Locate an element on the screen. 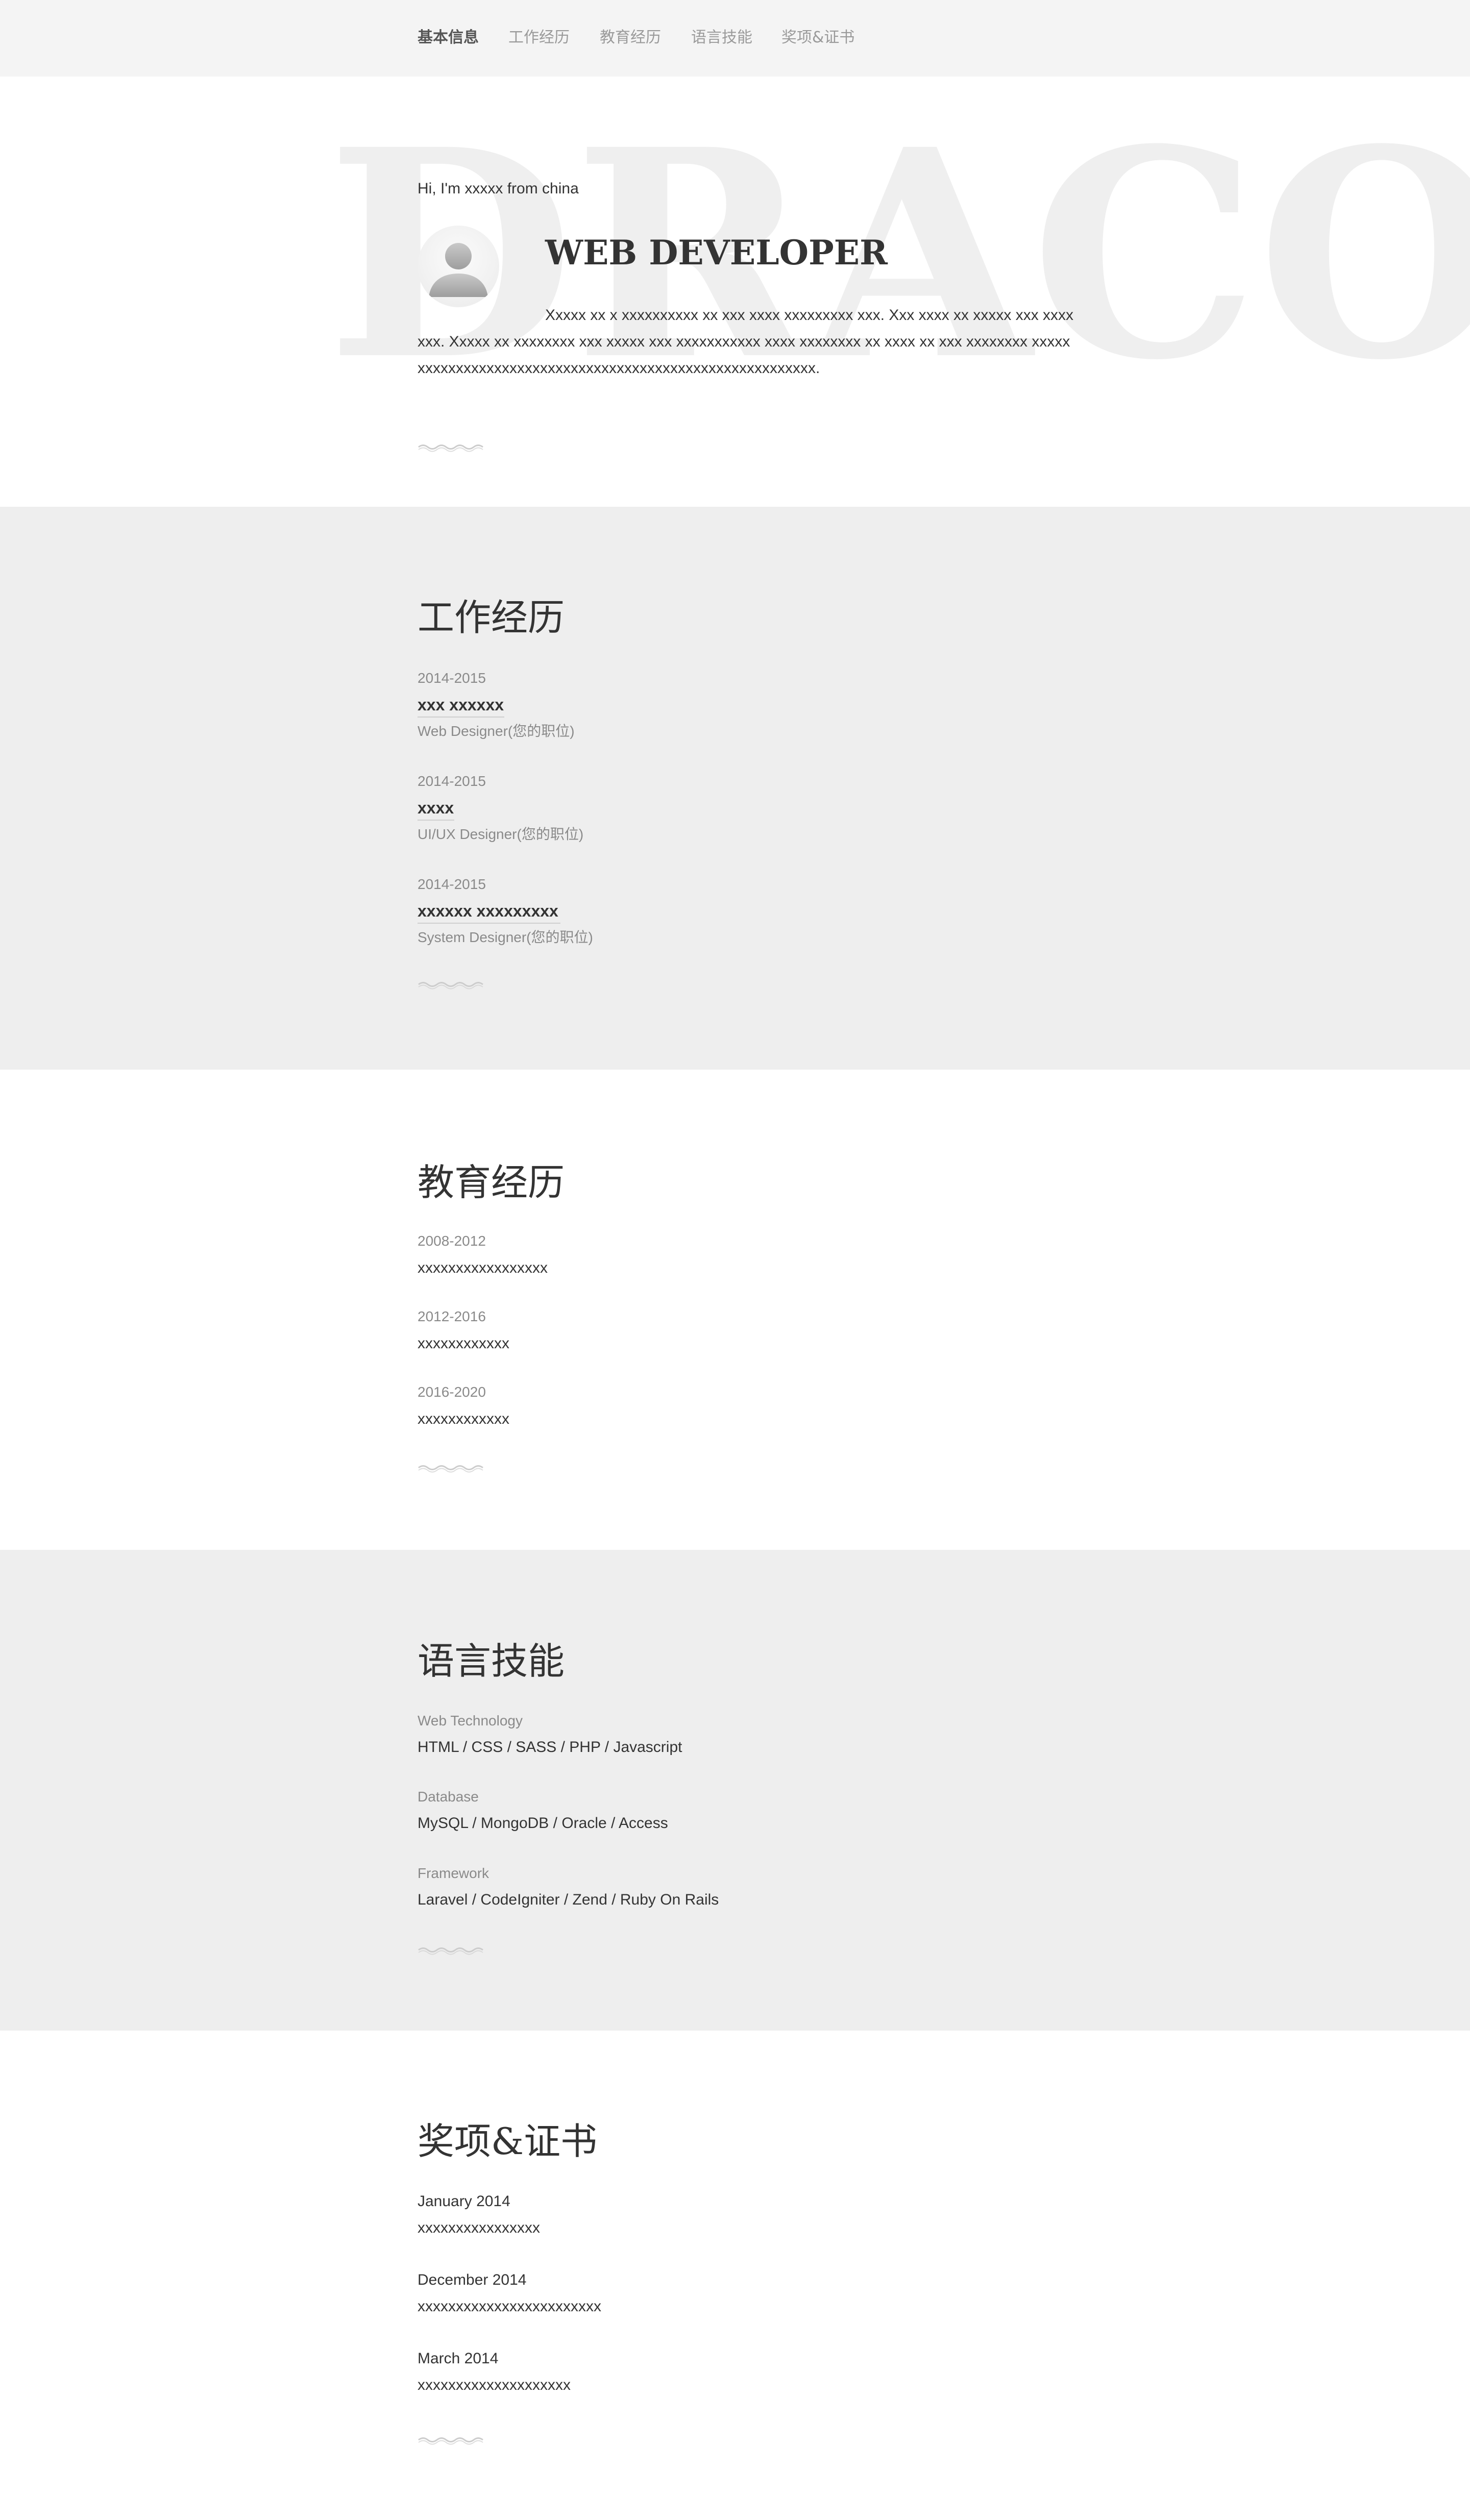 This screenshot has width=1470, height=2520. skill-category-1: Web Technology is located at coordinates (470, 1720).